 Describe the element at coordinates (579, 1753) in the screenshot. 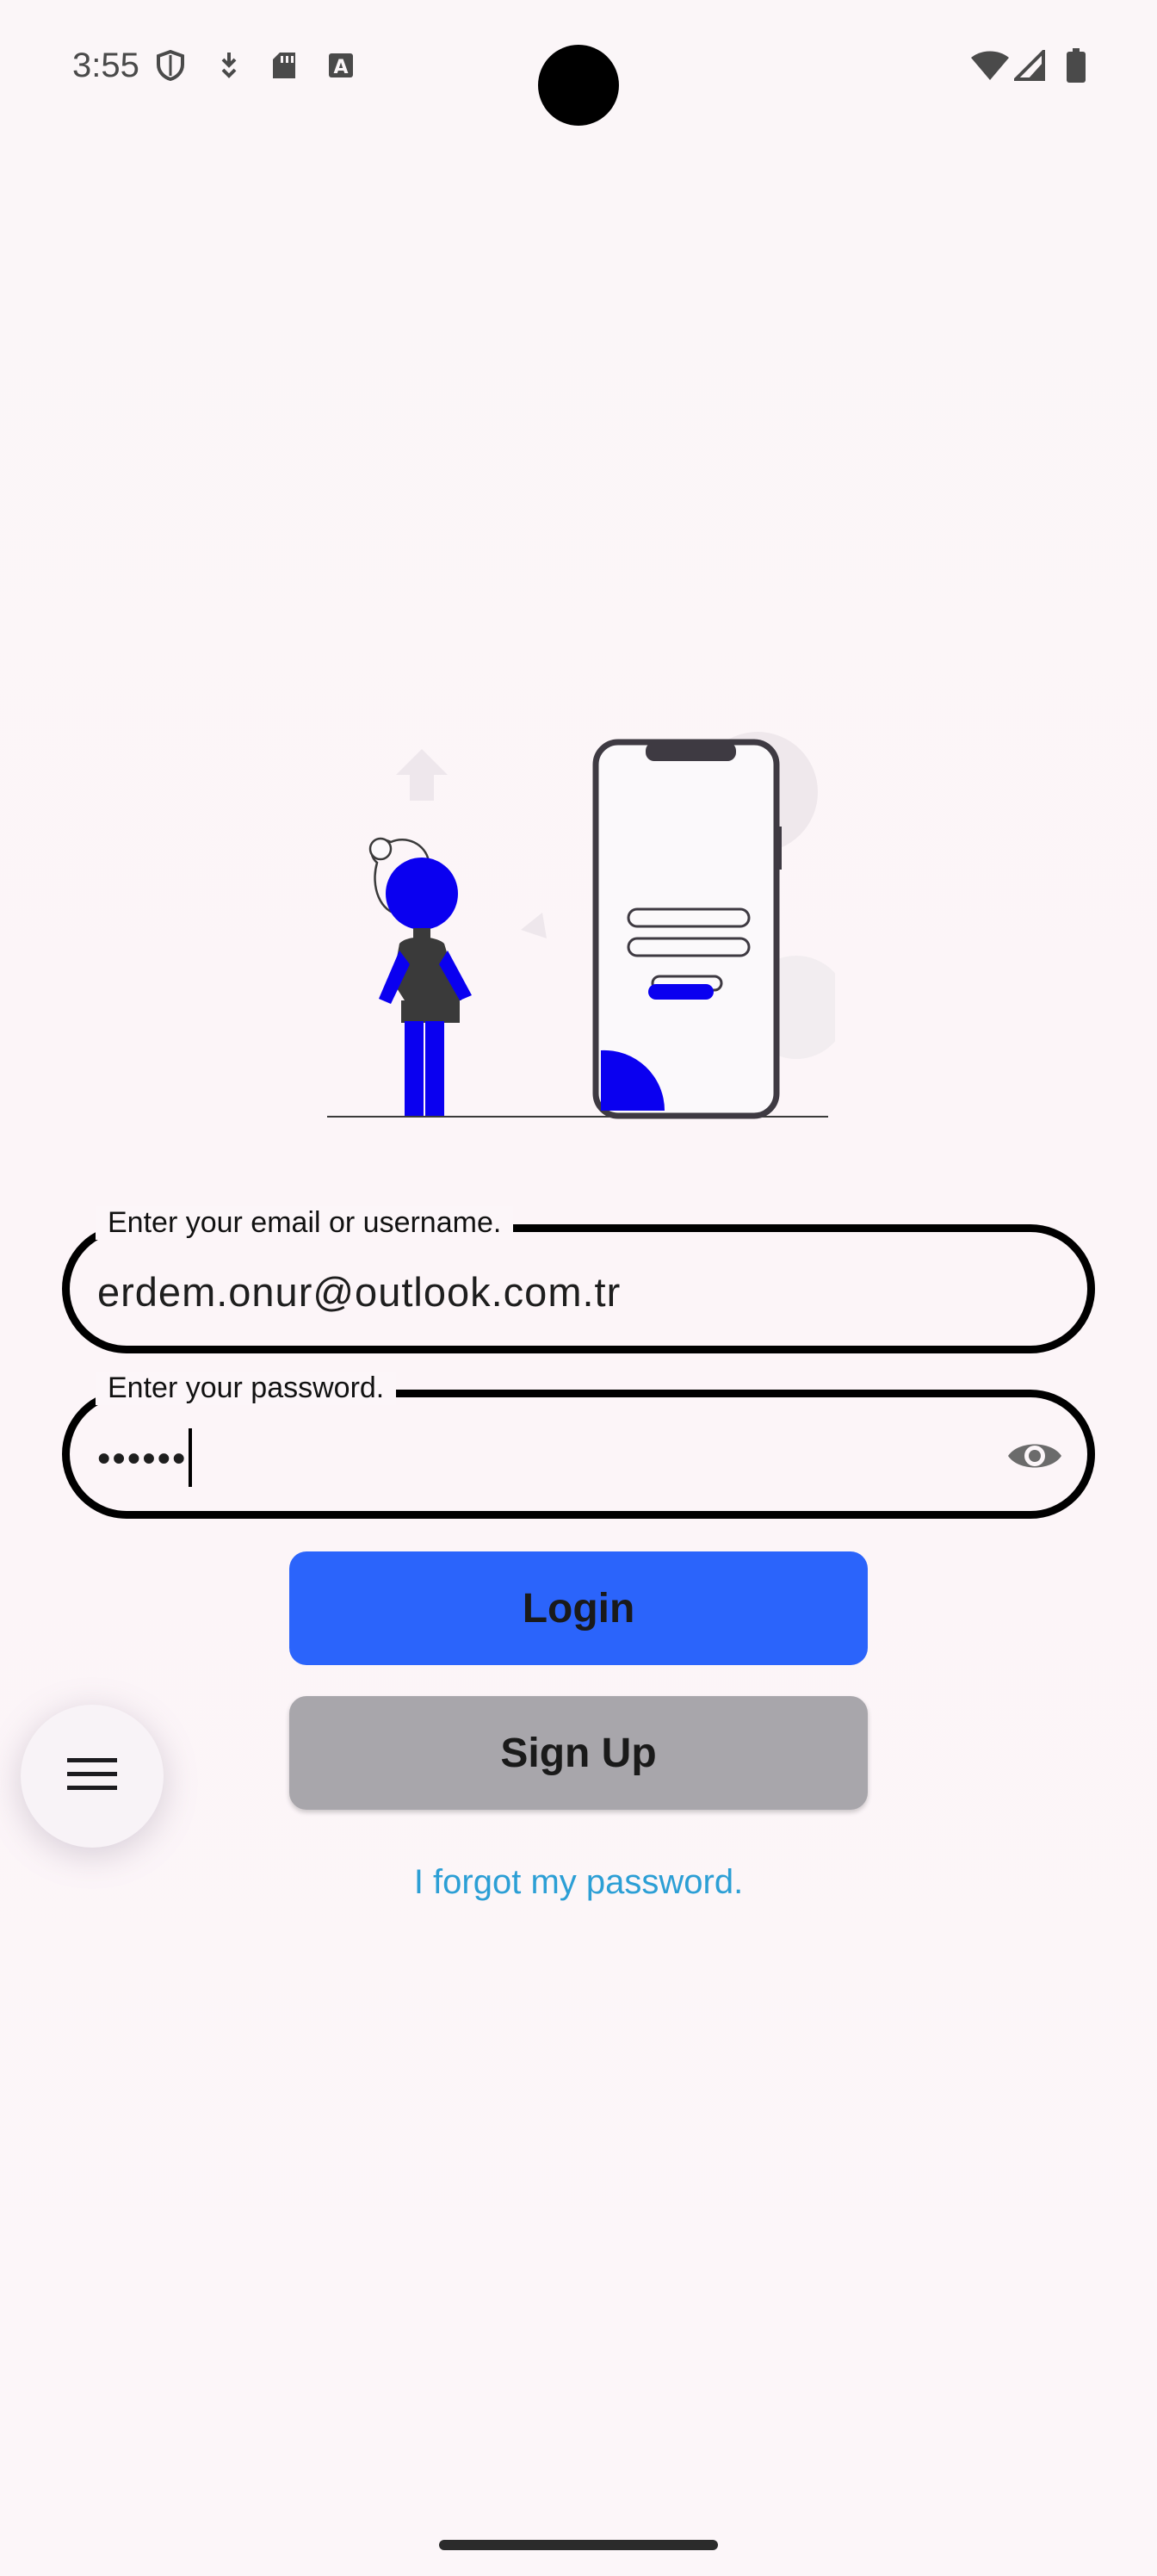

I see `signup-button: Sign Up` at that location.